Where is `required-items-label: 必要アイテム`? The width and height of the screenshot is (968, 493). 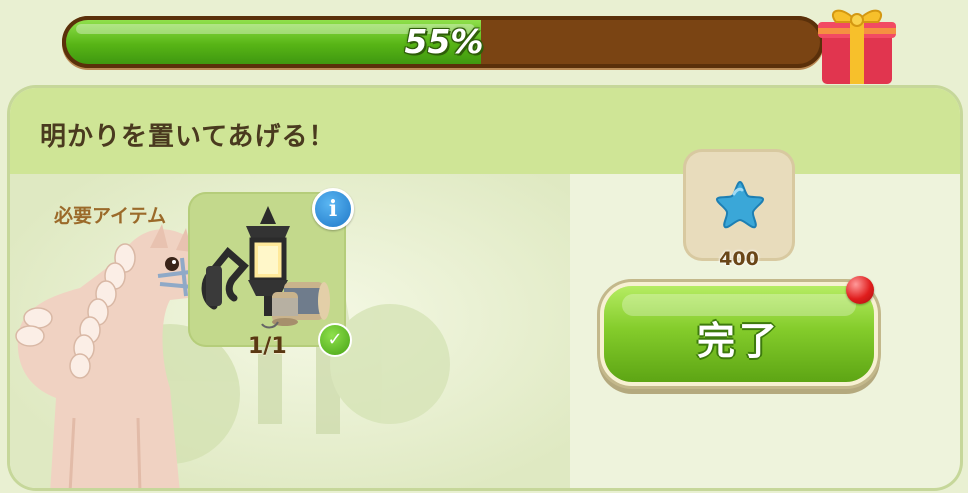
required-items-label: 必要アイテム is located at coordinates (110, 216).